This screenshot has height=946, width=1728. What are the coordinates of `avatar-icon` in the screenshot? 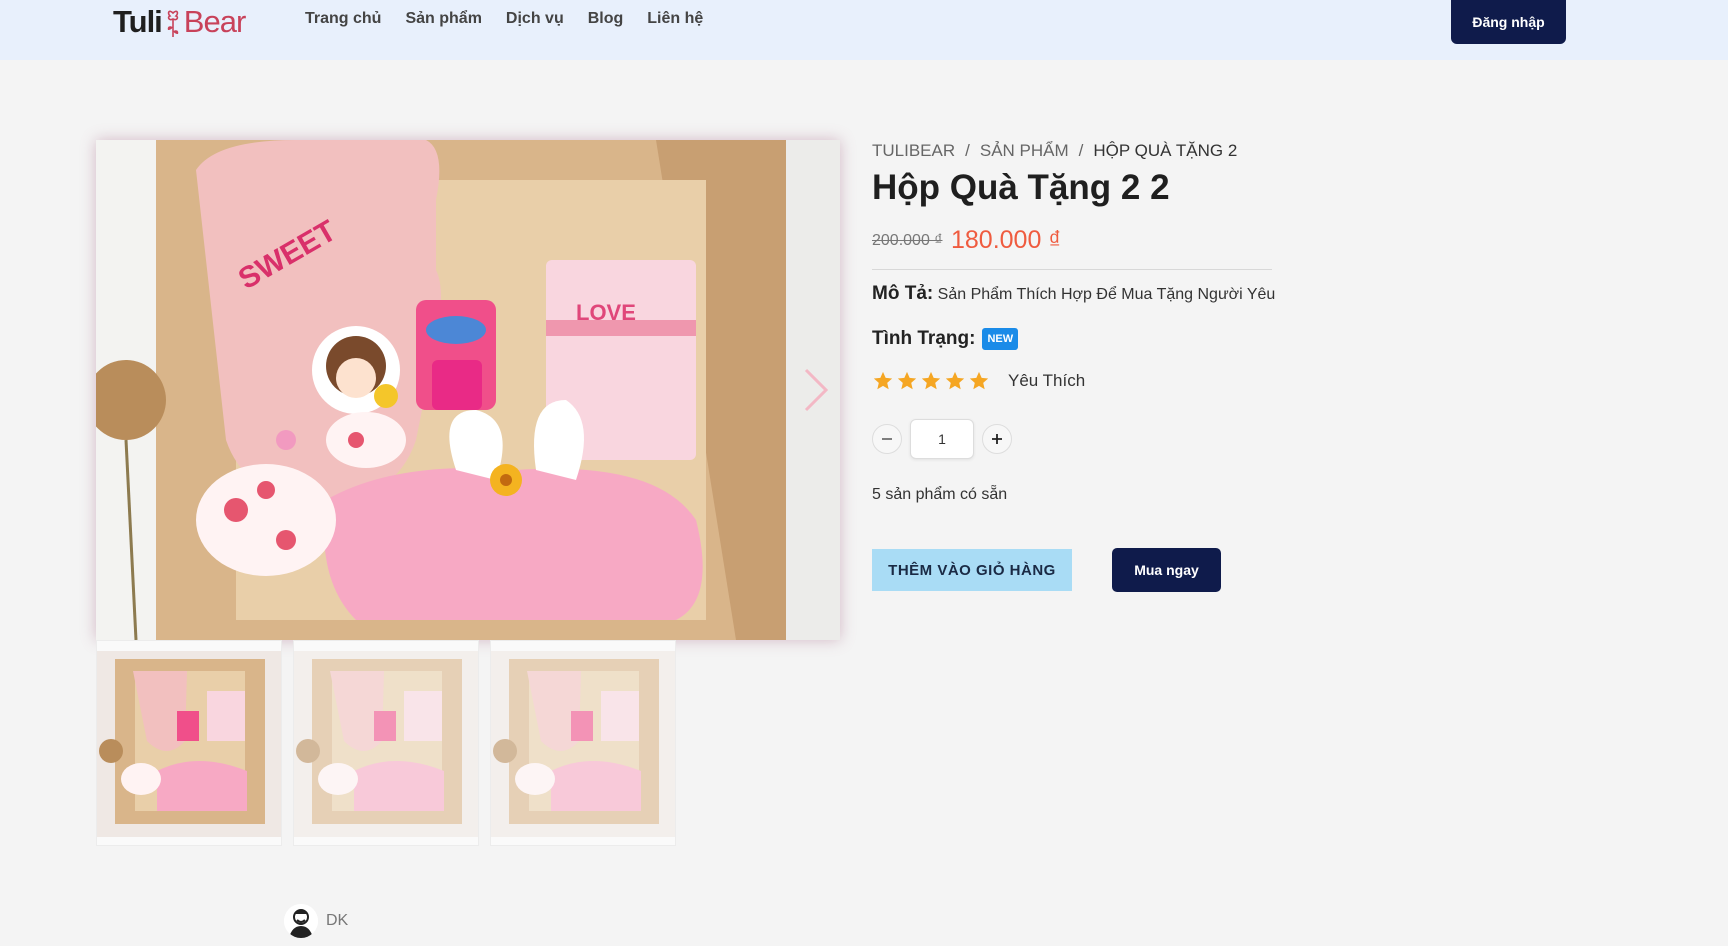 It's located at (301, 921).